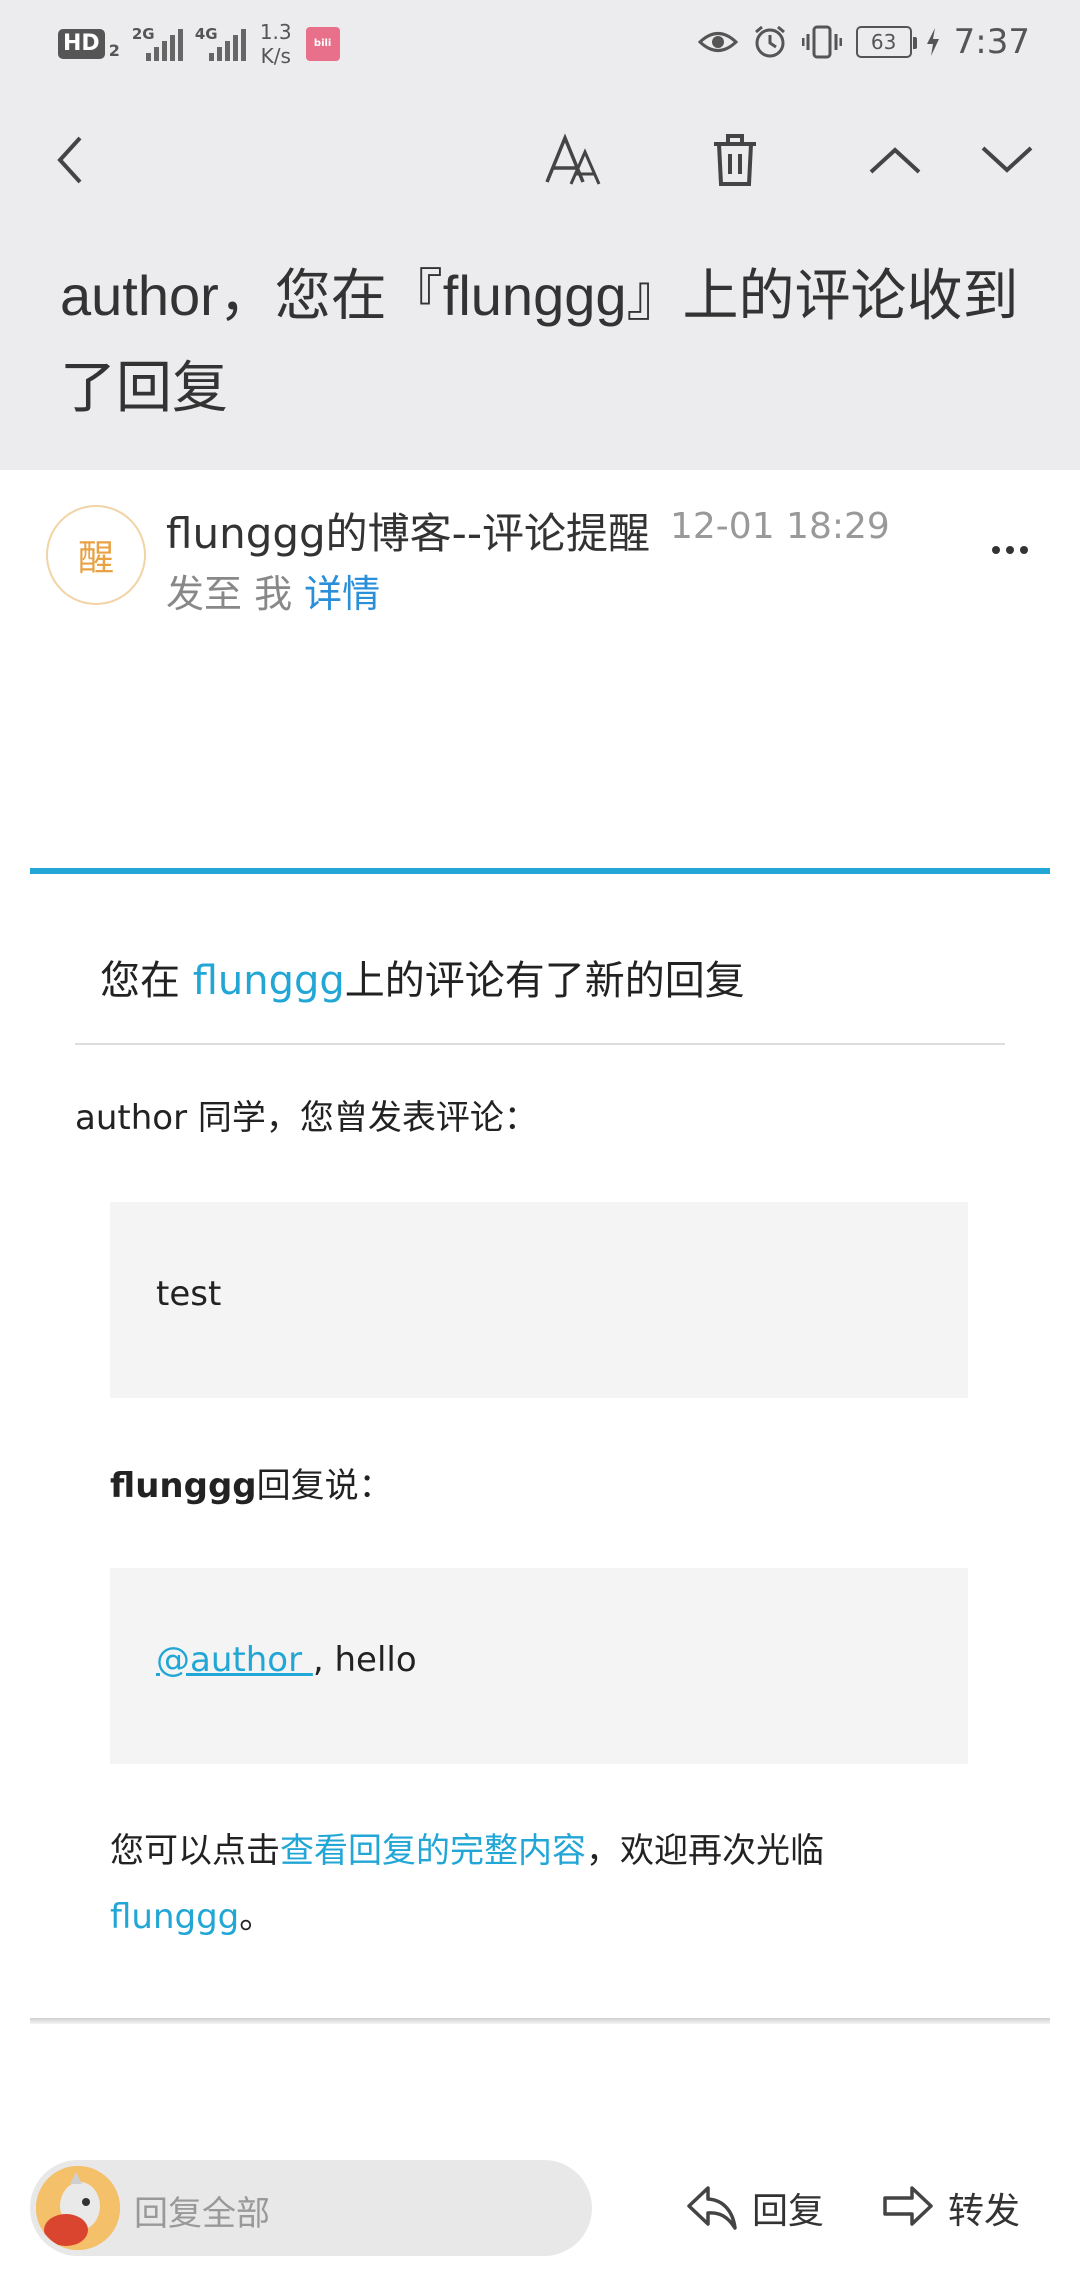 This screenshot has height=2280, width=1080. Describe the element at coordinates (81, 44) in the screenshot. I see `hd-badge: HD` at that location.